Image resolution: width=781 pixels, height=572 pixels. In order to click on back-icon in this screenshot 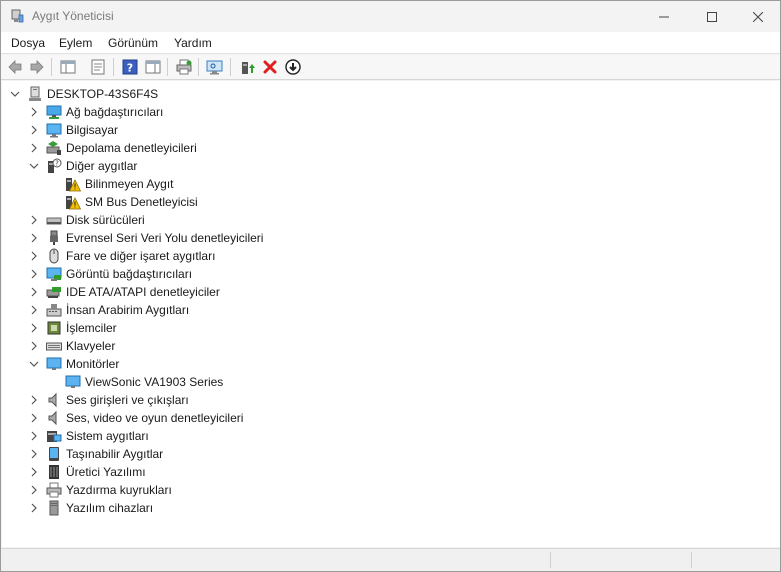, I will do `click(15, 67)`.